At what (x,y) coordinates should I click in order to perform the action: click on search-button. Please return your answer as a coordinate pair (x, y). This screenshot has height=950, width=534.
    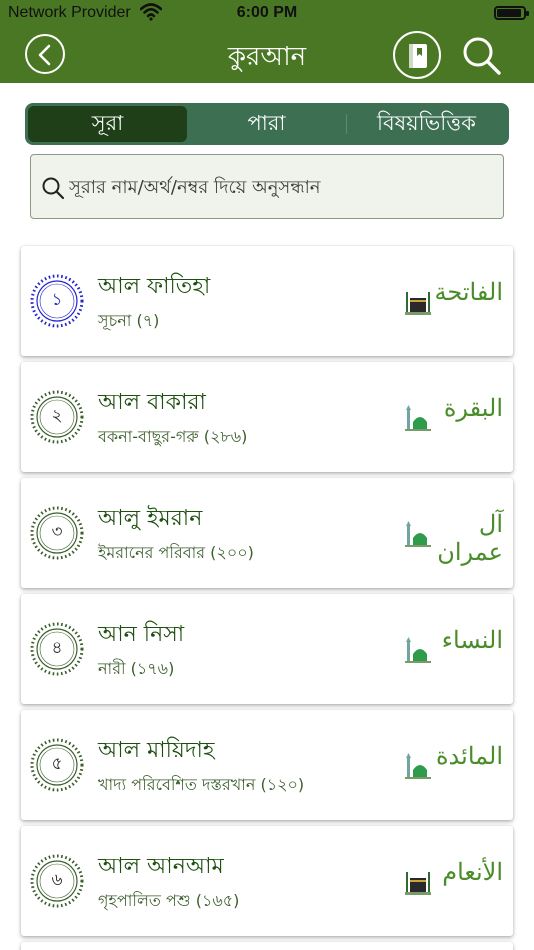
    Looking at the image, I should click on (482, 56).